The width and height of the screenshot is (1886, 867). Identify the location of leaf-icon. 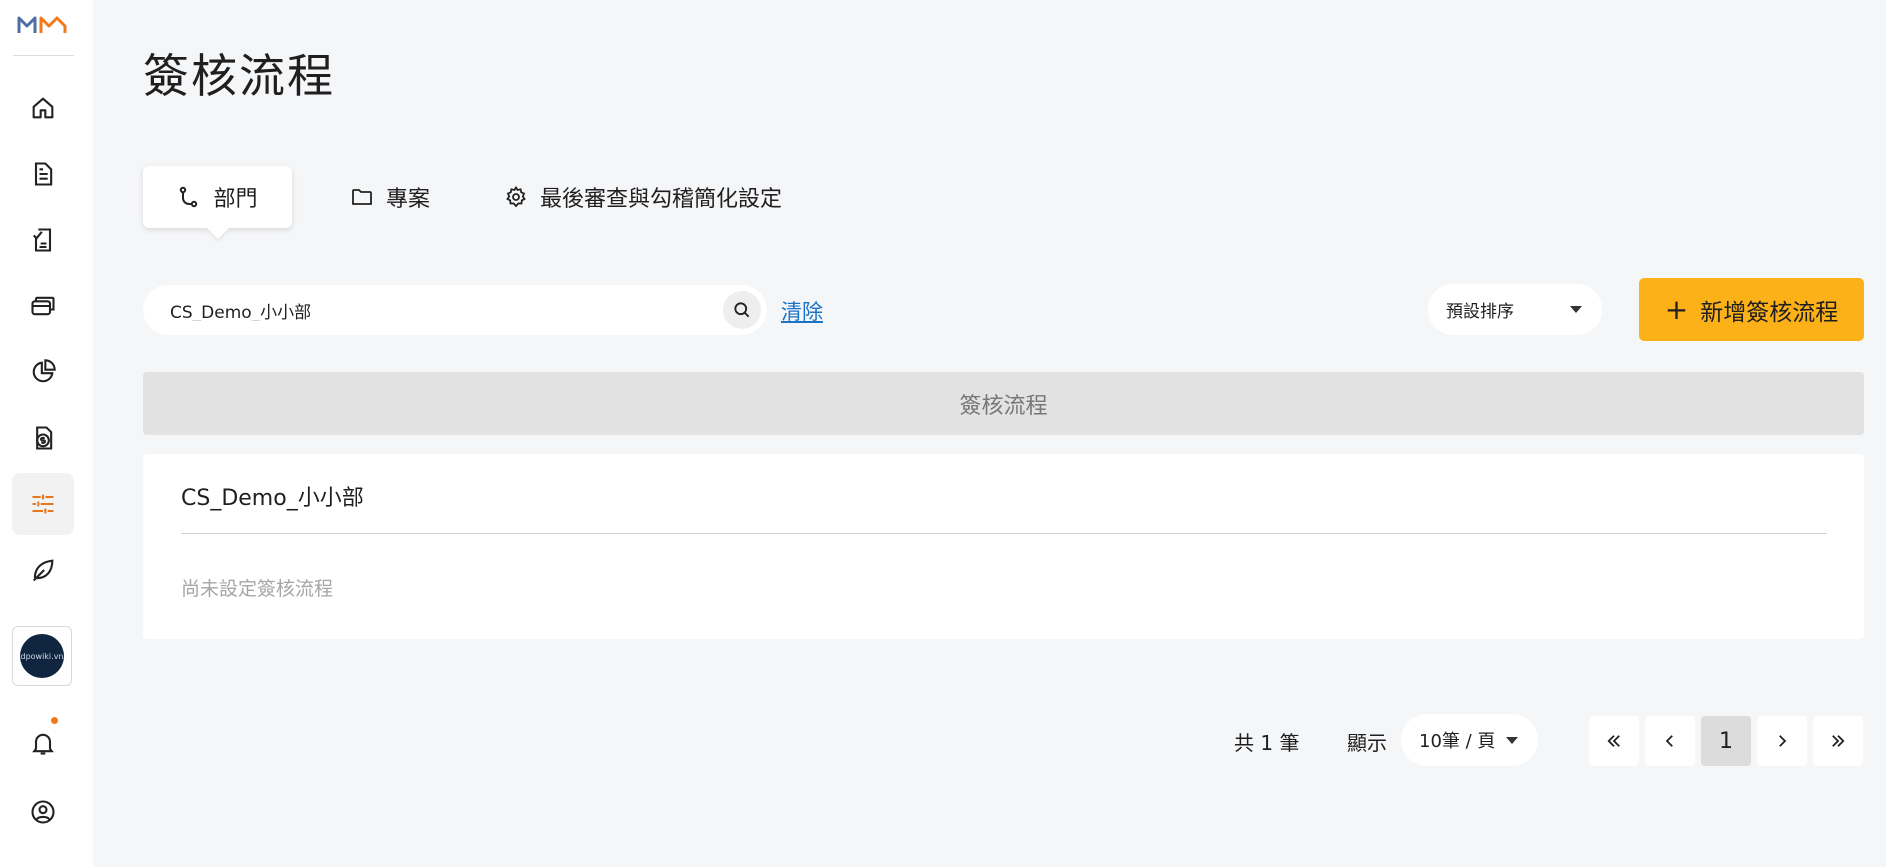
(43, 570).